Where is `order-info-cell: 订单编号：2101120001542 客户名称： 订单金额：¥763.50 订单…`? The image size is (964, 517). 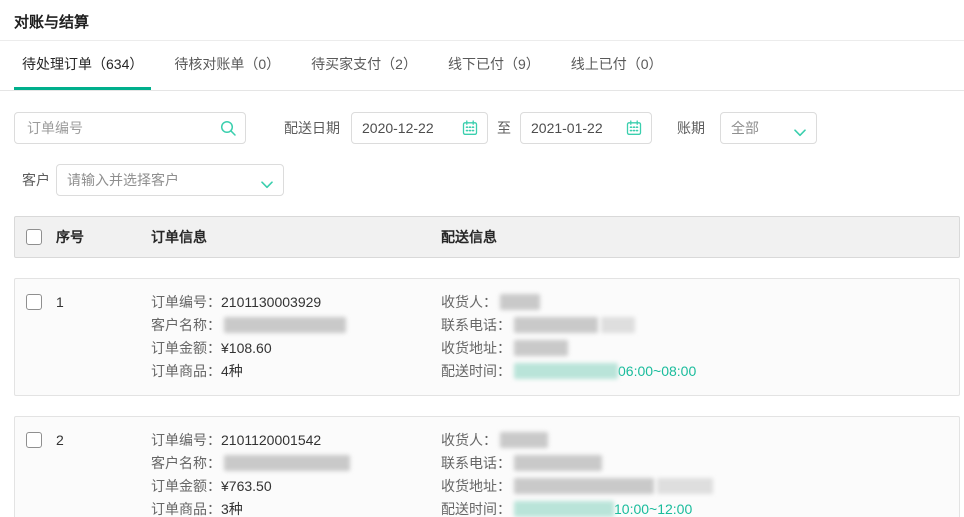
order-info-cell: 订单编号：2101120001542 客户名称： 订单金额：¥763.50 订单… is located at coordinates (296, 473).